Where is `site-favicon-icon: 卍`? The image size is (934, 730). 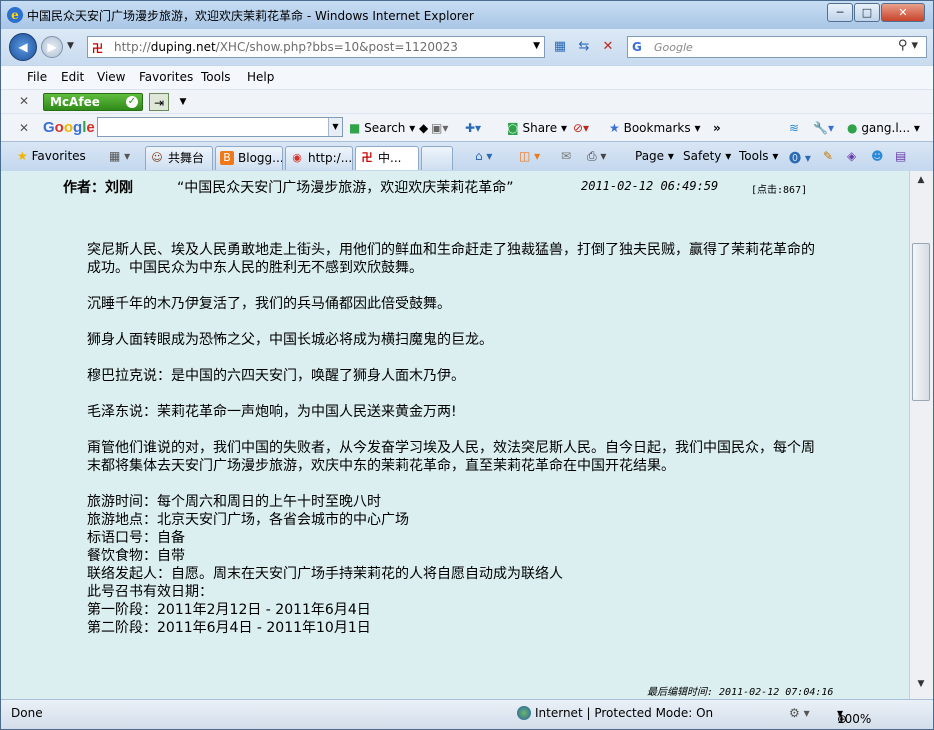 site-favicon-icon: 卍 is located at coordinates (97, 48).